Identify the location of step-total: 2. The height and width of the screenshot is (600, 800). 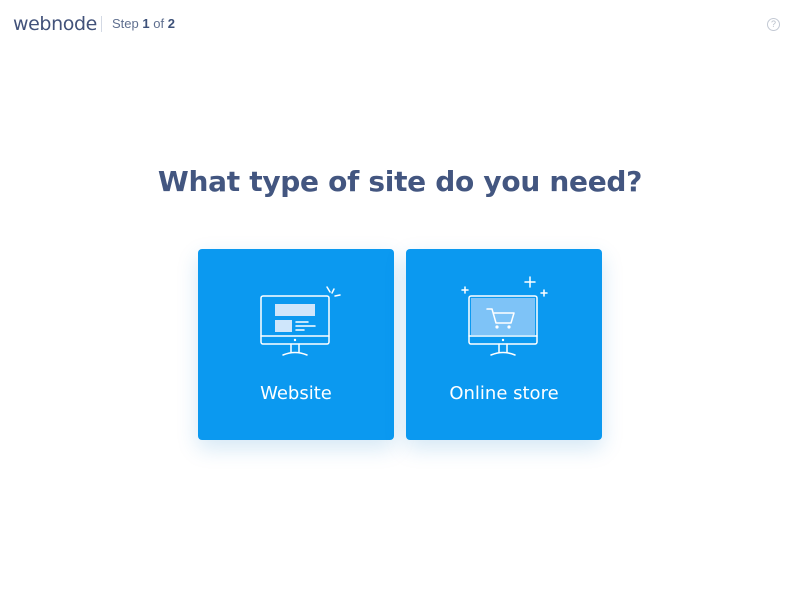
(171, 23).